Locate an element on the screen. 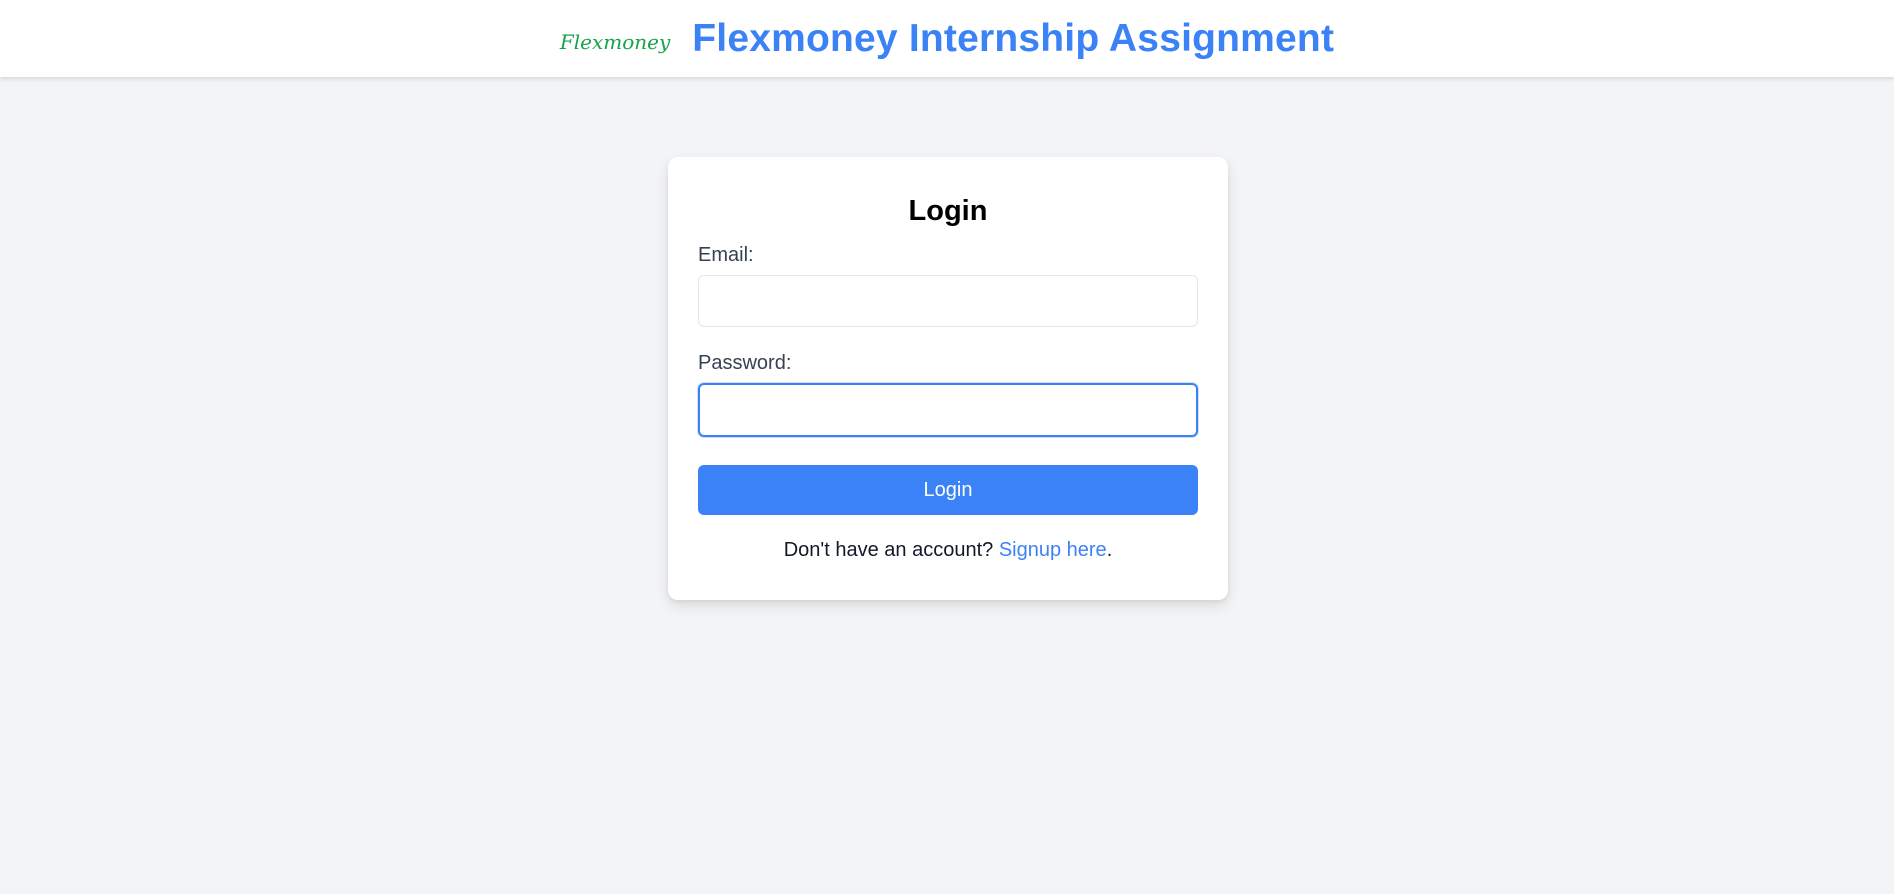  password-field-group: Password: is located at coordinates (948, 393).